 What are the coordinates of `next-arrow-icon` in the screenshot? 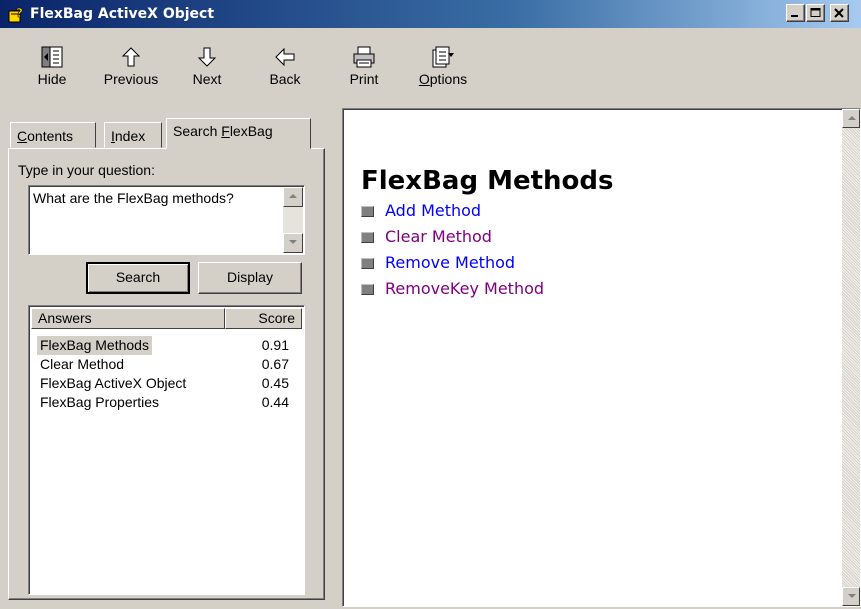 It's located at (207, 57).